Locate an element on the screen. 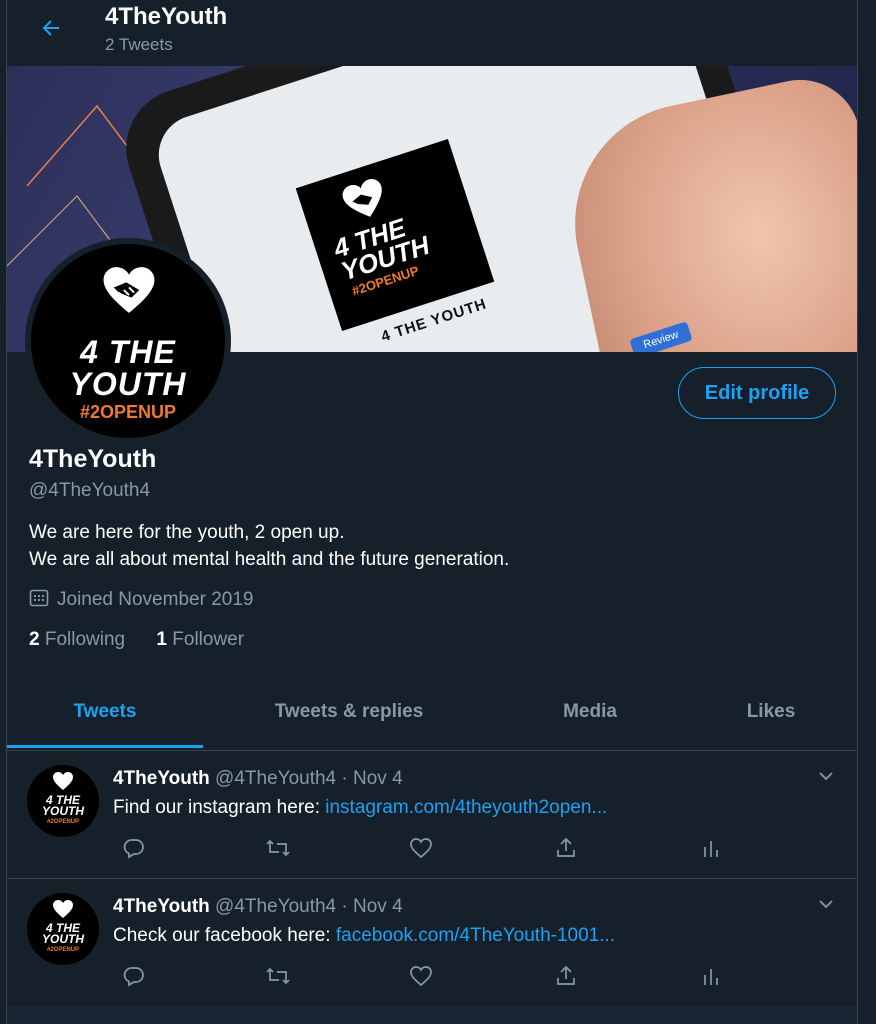 This screenshot has width=876, height=1024. avatar-image: 4 THE YOUTH #2OPENUP is located at coordinates (128, 341).